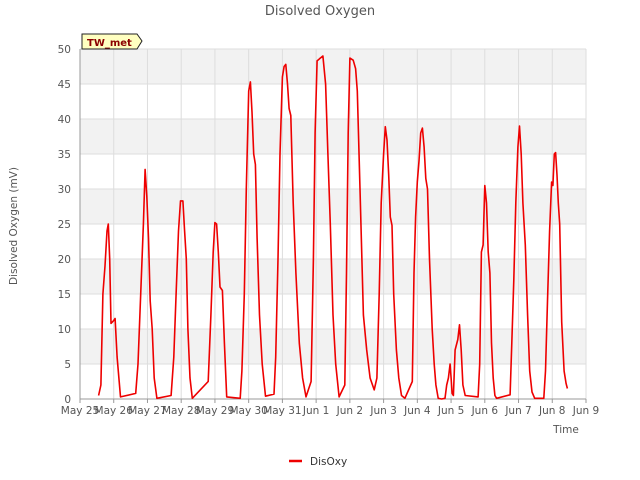 The width and height of the screenshot is (640, 480). What do you see at coordinates (147, 411) in the screenshot?
I see `x-tick-label: May 27` at bounding box center [147, 411].